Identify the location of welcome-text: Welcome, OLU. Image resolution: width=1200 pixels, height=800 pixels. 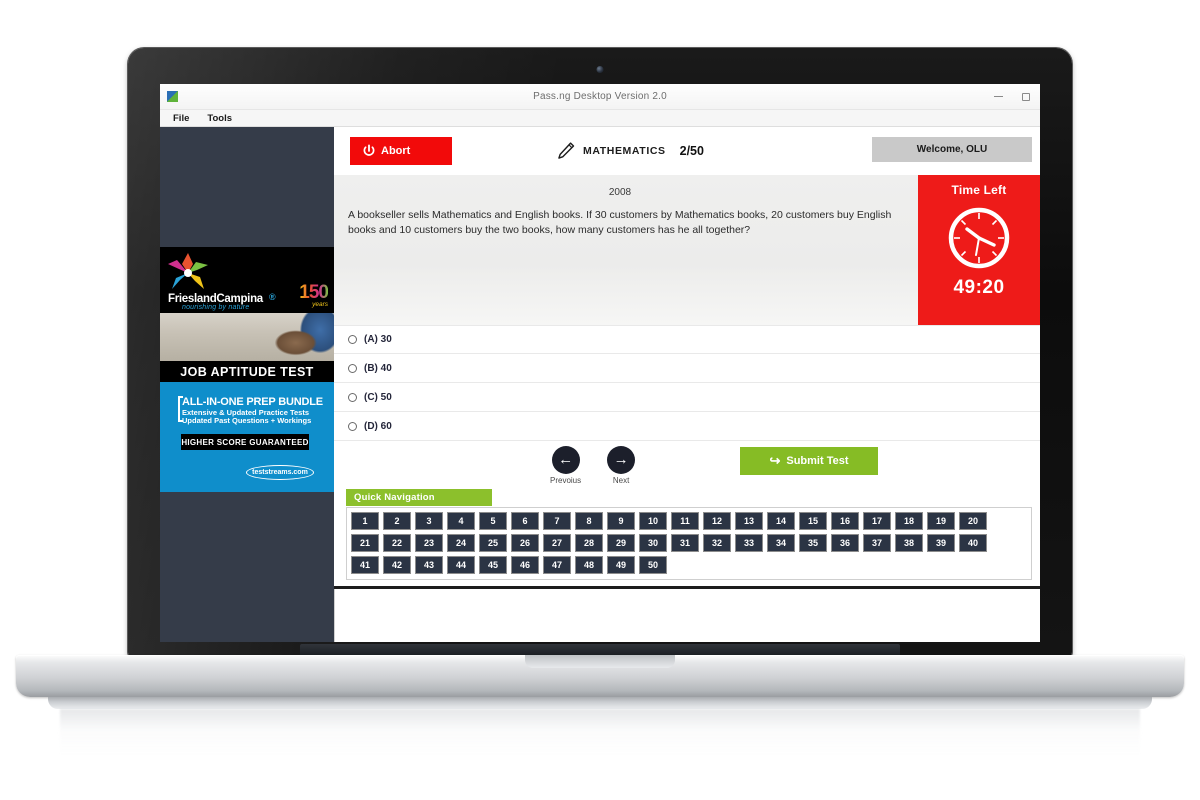
(952, 149).